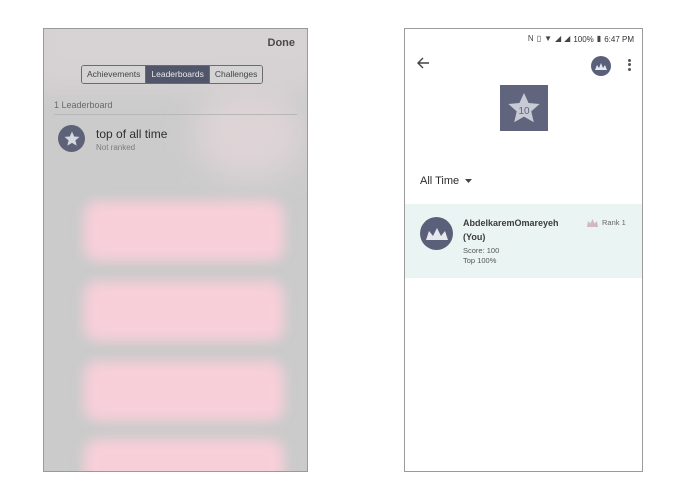 The width and height of the screenshot is (687, 500). I want to click on leaderboard-status: Not ranked, so click(116, 147).